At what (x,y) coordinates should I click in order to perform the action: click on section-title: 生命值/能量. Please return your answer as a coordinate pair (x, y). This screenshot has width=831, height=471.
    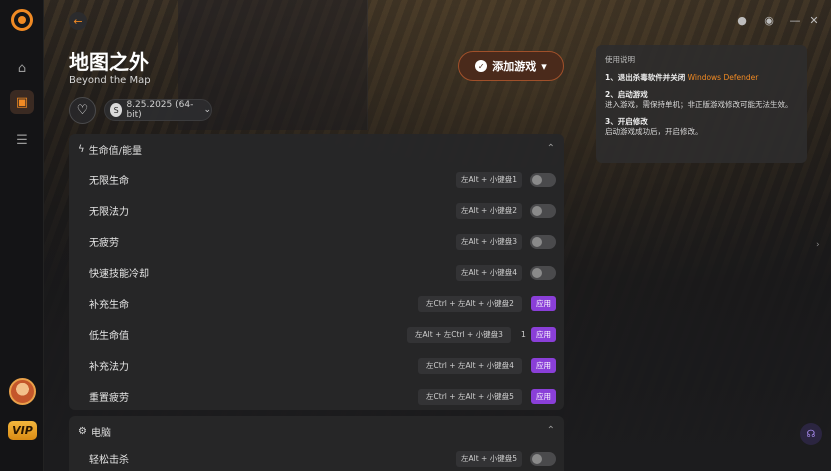
    Looking at the image, I should click on (115, 151).